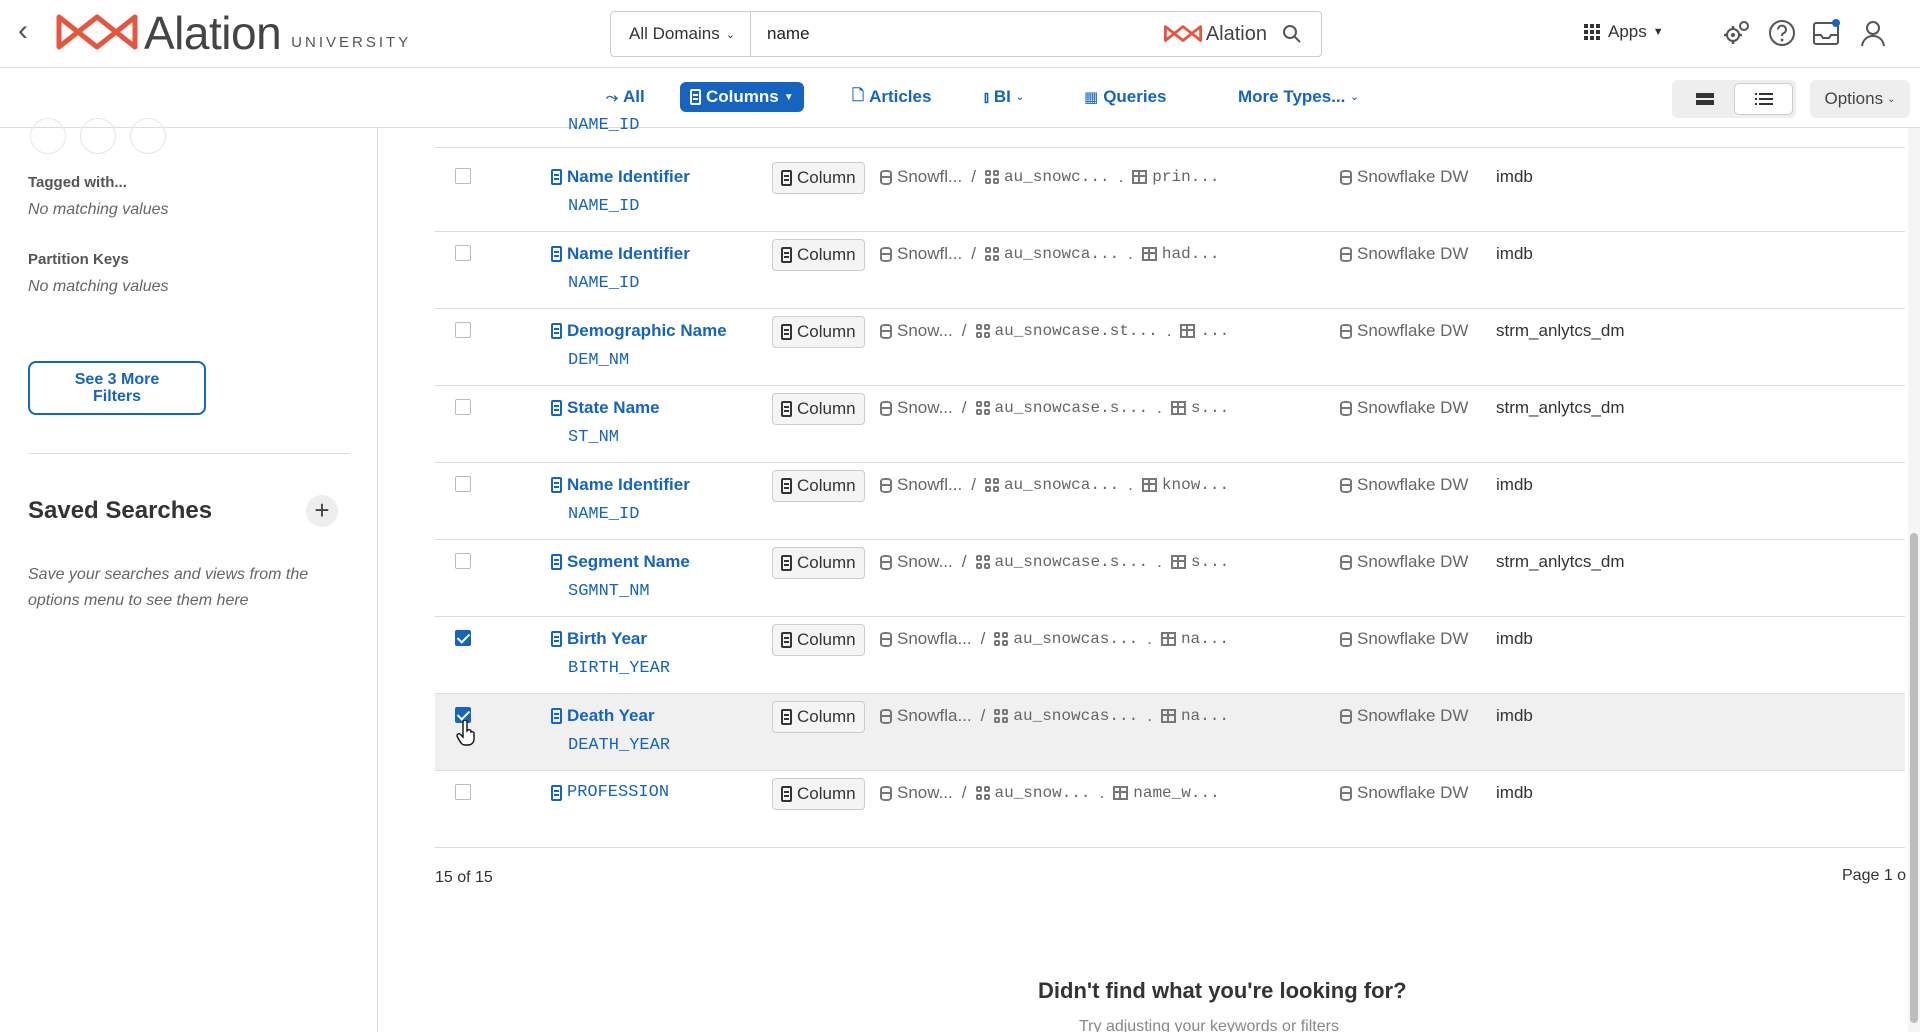 The image size is (1920, 1032). What do you see at coordinates (1298, 97) in the screenshot?
I see `tab-more-types: More Types... ⌄` at bounding box center [1298, 97].